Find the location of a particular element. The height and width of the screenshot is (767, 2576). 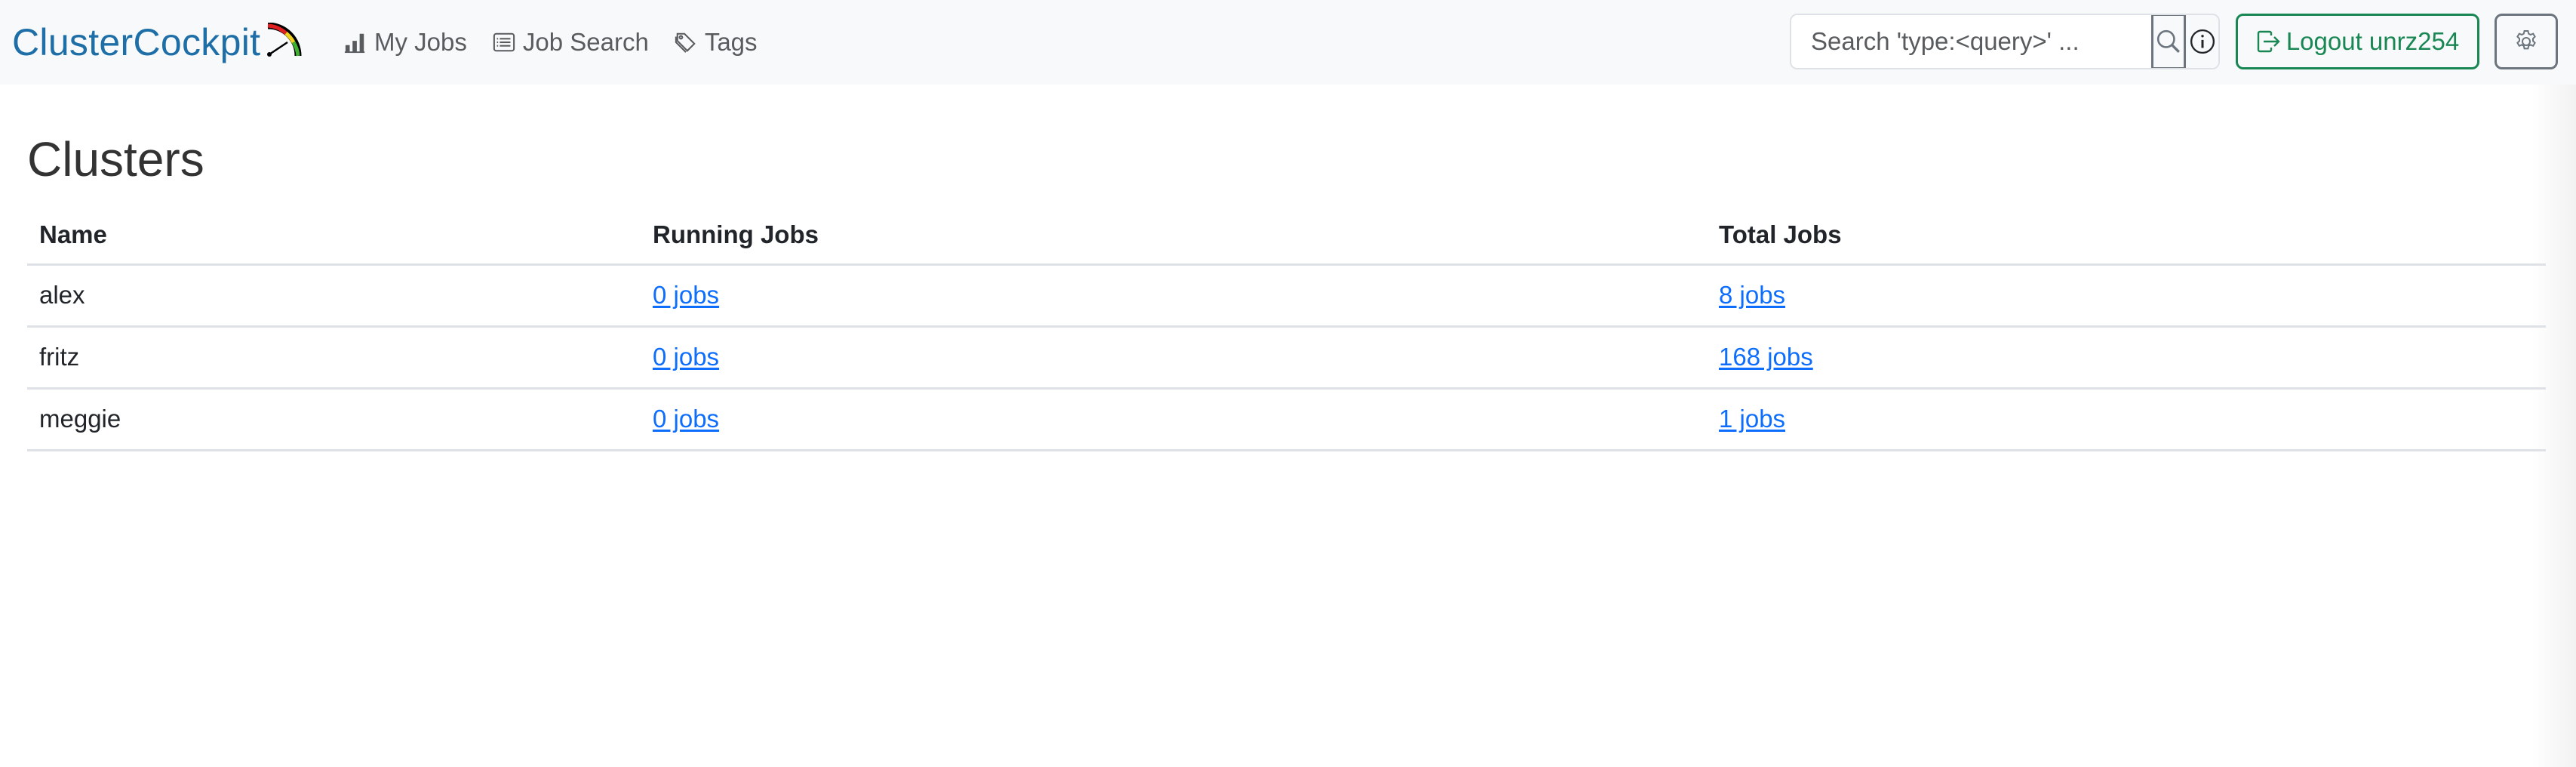

nav-job-search-label: Job Search is located at coordinates (585, 42).